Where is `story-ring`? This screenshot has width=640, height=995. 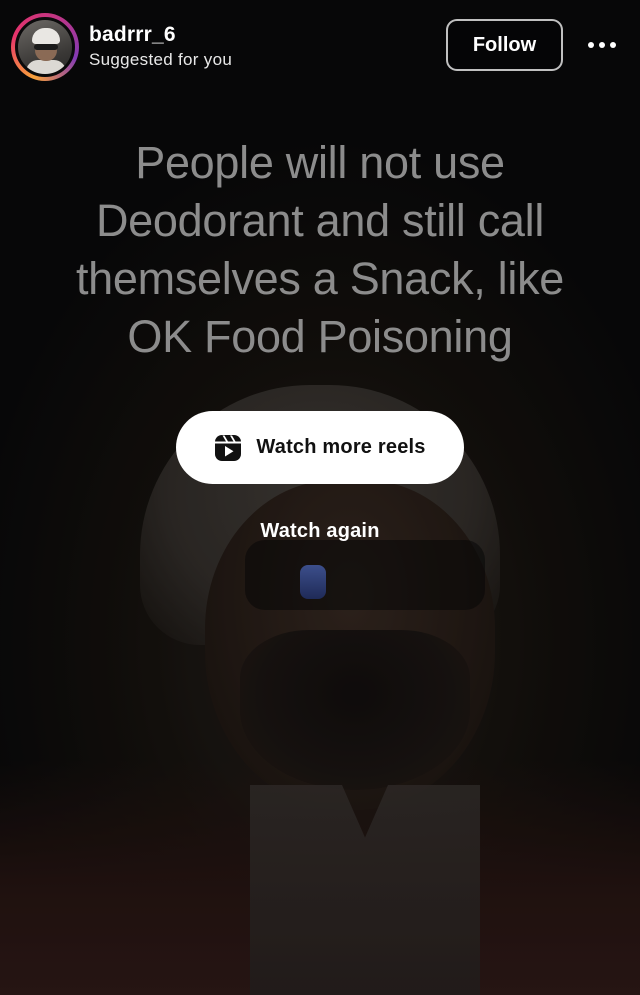
story-ring is located at coordinates (45, 47).